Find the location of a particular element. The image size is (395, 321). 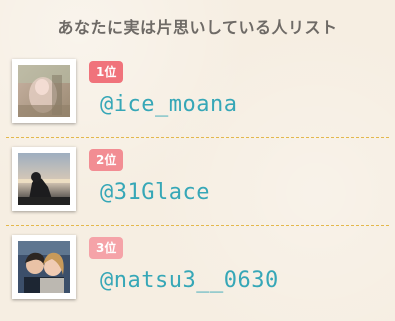

rank-badge: 3位 is located at coordinates (106, 248).